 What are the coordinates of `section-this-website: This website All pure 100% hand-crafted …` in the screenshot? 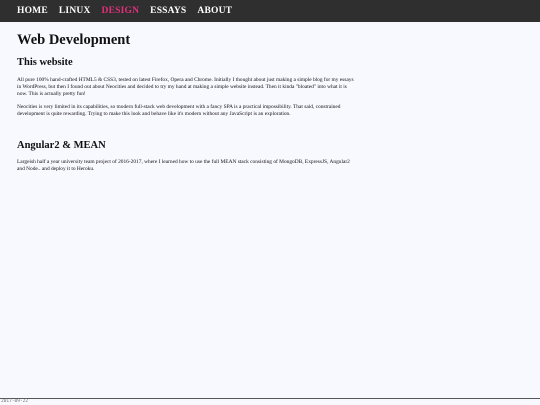 It's located at (187, 87).